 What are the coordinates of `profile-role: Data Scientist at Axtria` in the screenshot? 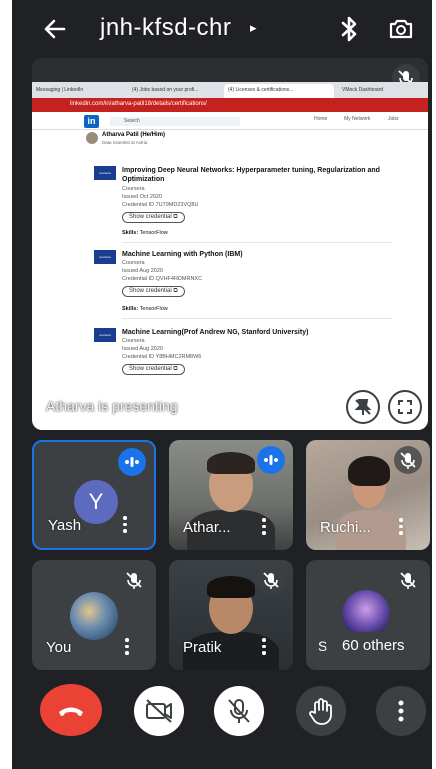 It's located at (125, 142).